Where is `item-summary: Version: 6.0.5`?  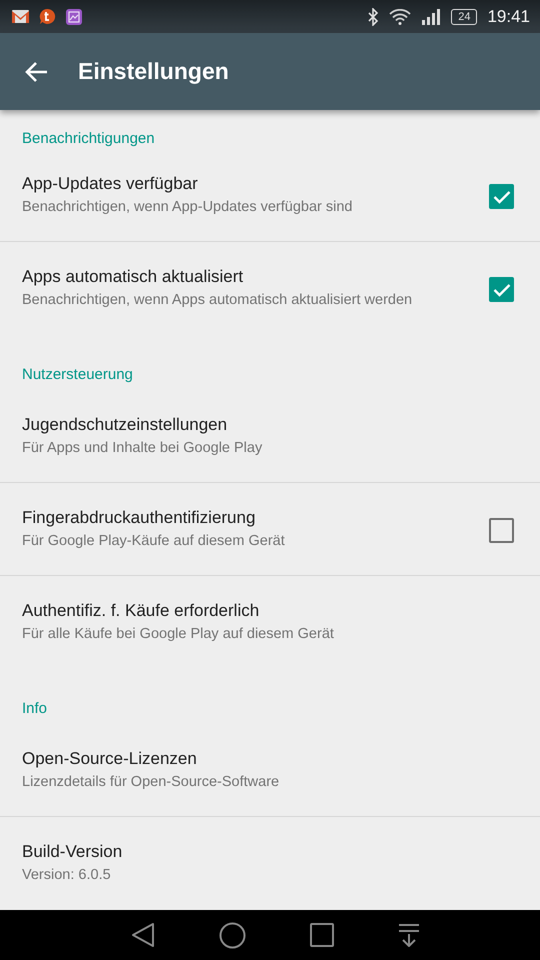
item-summary: Version: 6.0.5 is located at coordinates (67, 875).